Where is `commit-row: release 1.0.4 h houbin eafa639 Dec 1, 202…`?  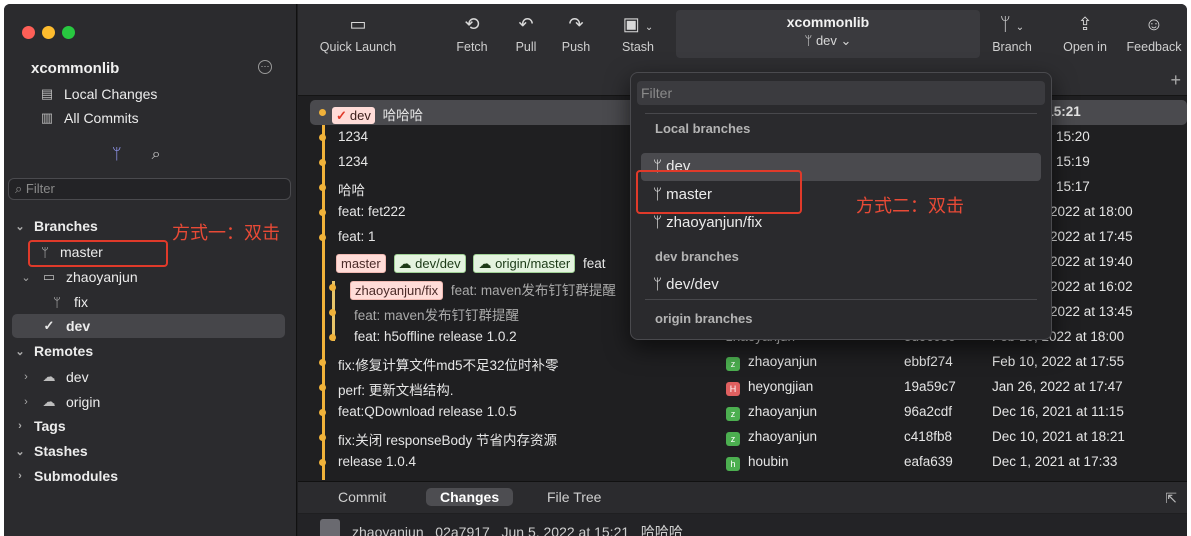
commit-row: release 1.0.4 h houbin eafa639 Dec 1, 202… is located at coordinates (742, 462).